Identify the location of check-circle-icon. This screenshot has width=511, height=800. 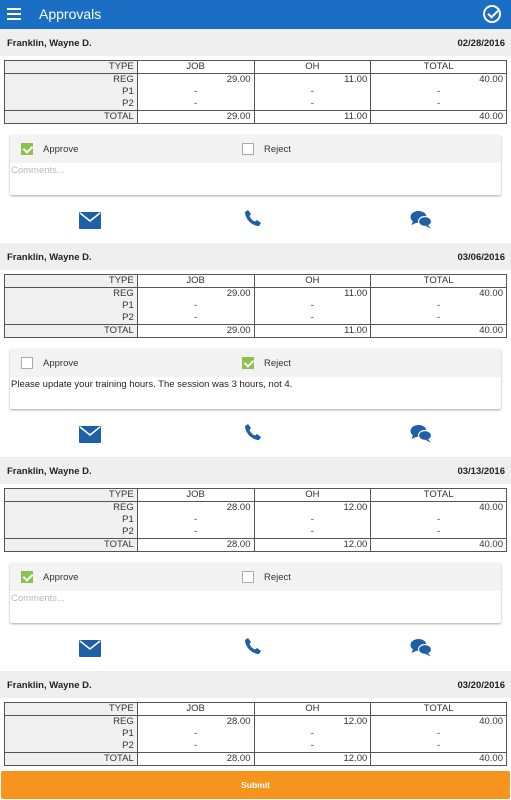
(492, 14).